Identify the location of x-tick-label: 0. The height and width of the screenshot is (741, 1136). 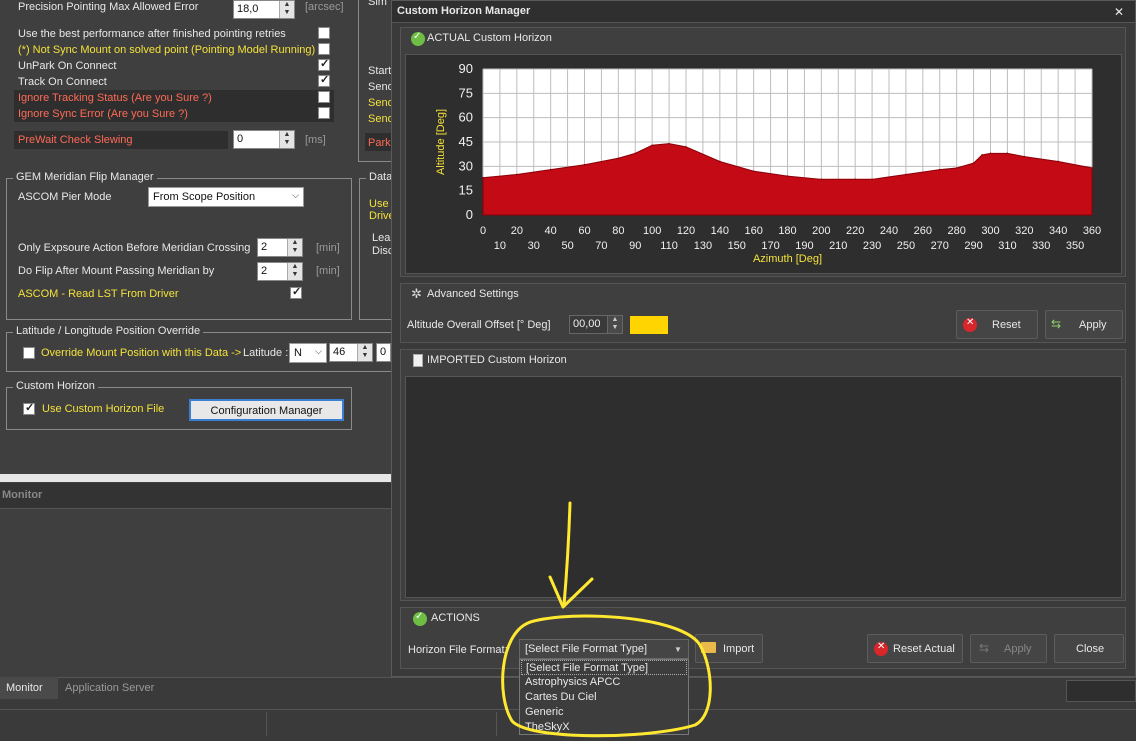
(483, 231).